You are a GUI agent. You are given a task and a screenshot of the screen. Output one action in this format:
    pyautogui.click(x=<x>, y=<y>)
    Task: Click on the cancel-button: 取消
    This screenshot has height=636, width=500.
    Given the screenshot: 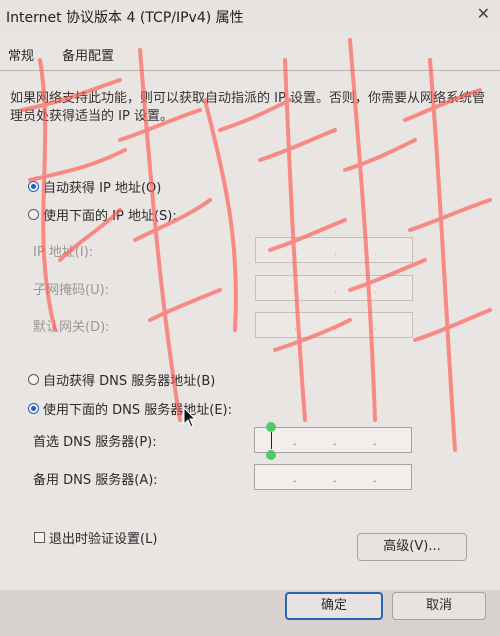 What is the action you would take?
    pyautogui.click(x=439, y=606)
    